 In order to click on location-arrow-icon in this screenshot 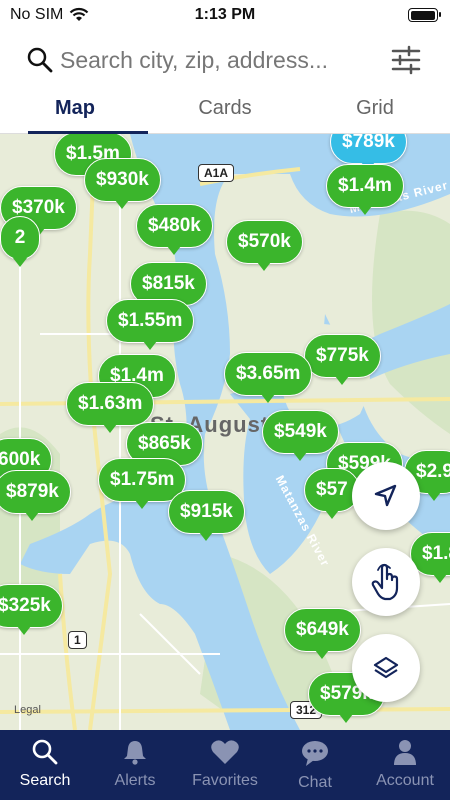, I will do `click(385, 495)`.